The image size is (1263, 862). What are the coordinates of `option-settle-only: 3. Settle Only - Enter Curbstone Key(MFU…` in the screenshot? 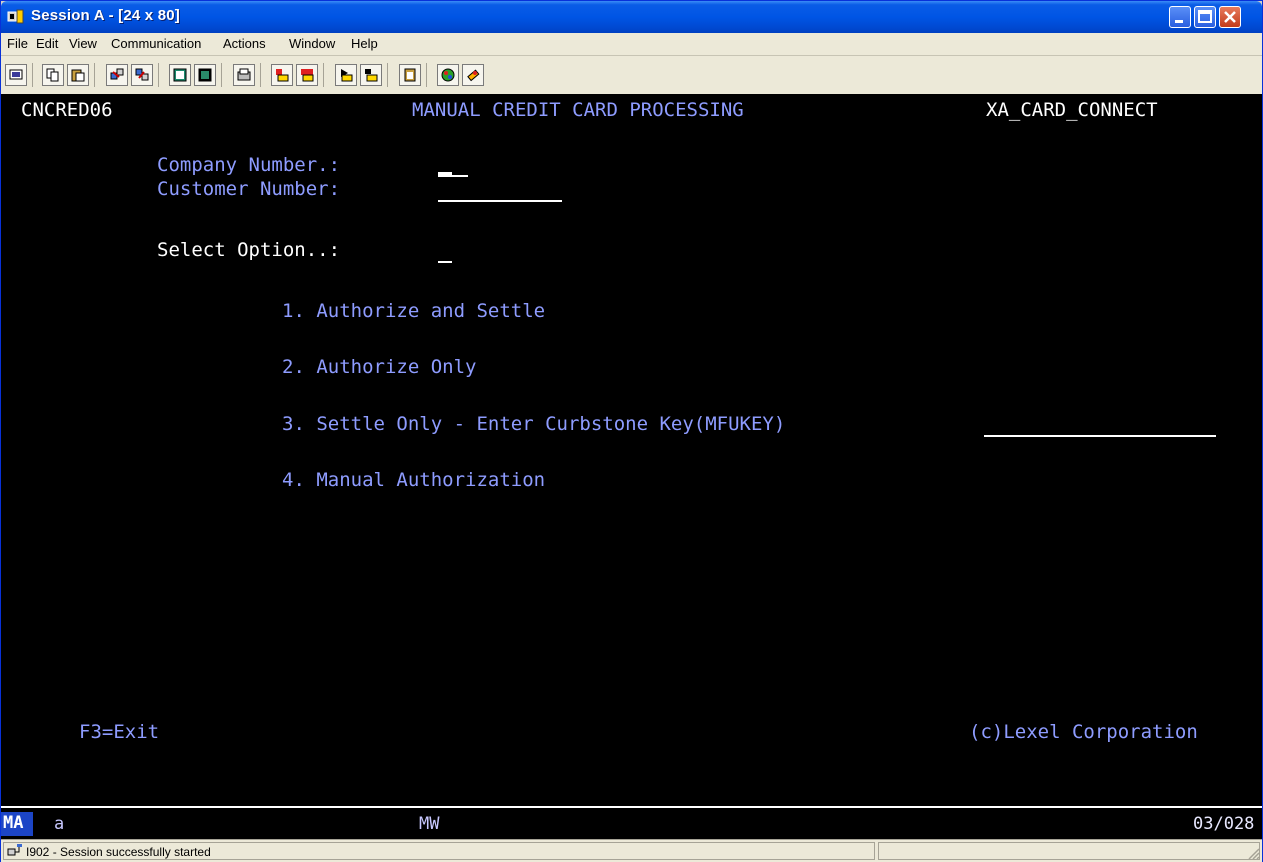 It's located at (534, 424).